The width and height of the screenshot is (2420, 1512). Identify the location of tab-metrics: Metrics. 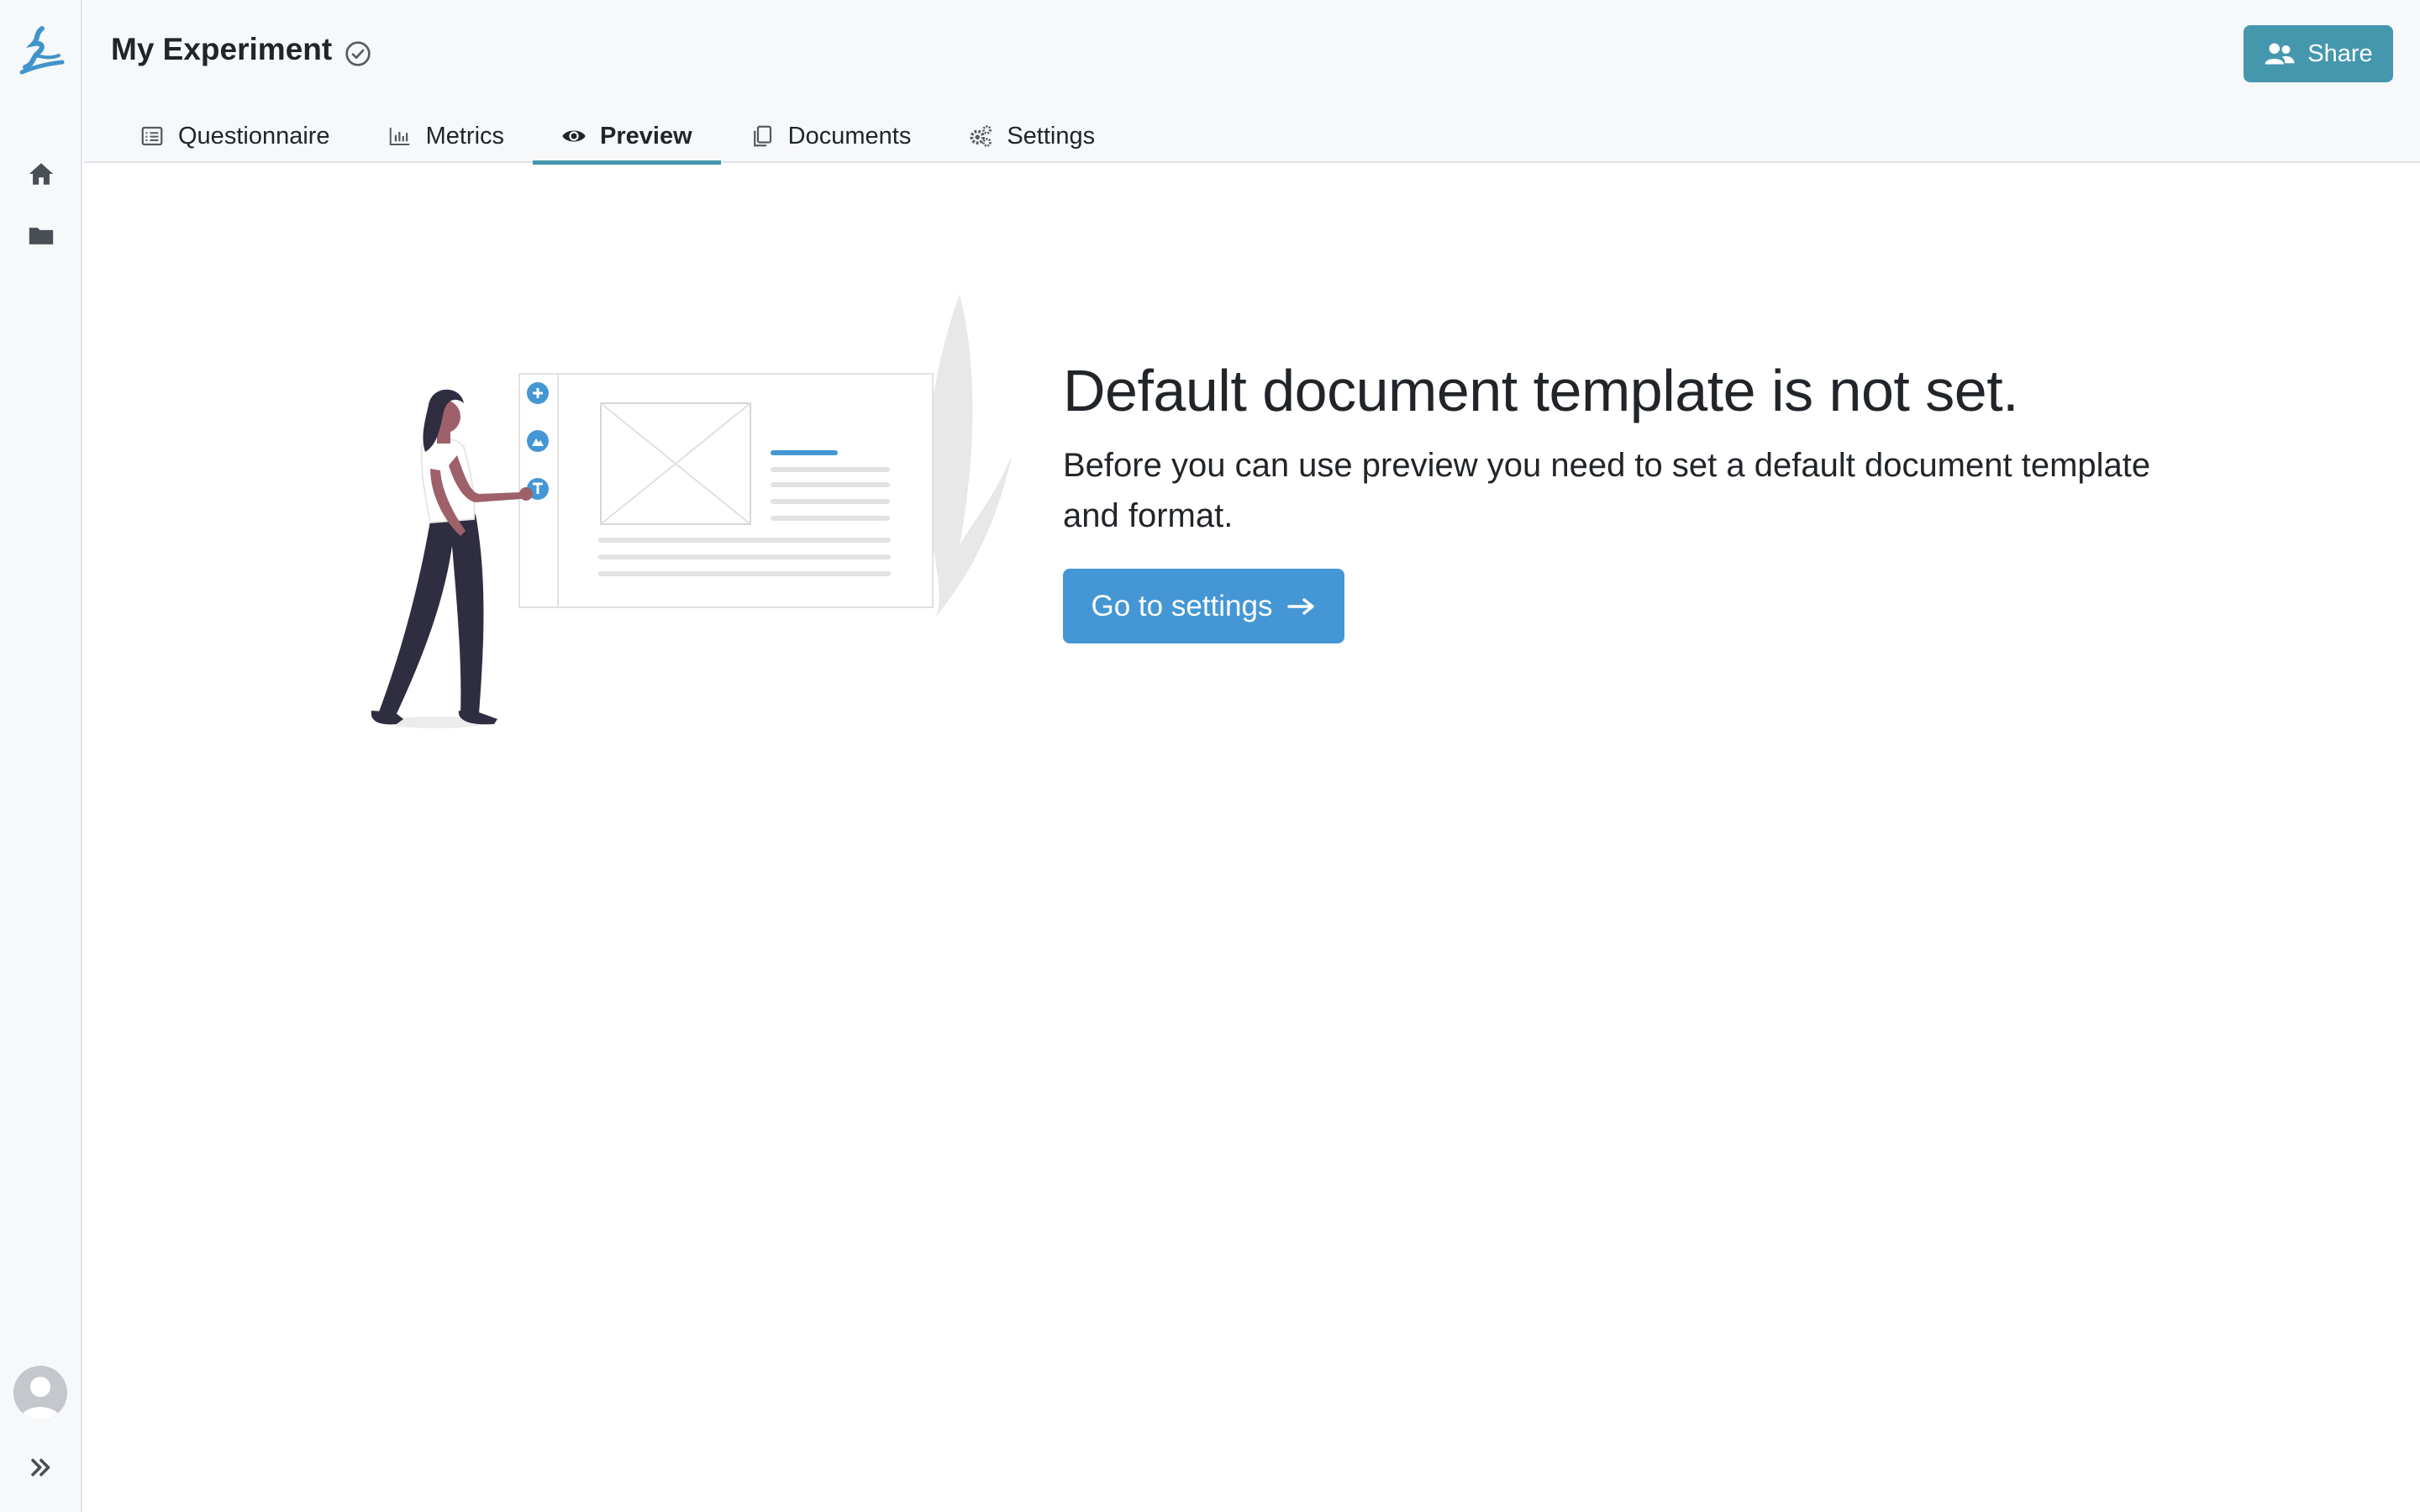
(446, 136).